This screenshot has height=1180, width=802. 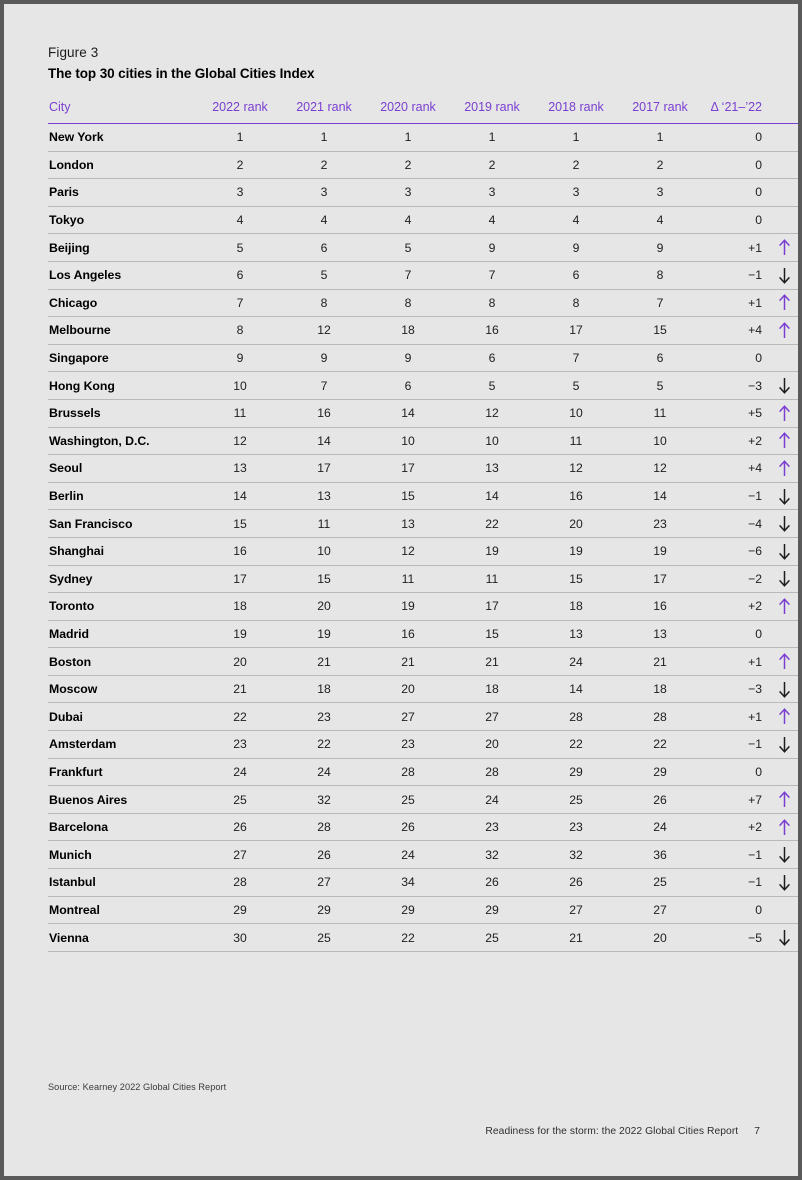 What do you see at coordinates (757, 1131) in the screenshot?
I see `page-number: 7` at bounding box center [757, 1131].